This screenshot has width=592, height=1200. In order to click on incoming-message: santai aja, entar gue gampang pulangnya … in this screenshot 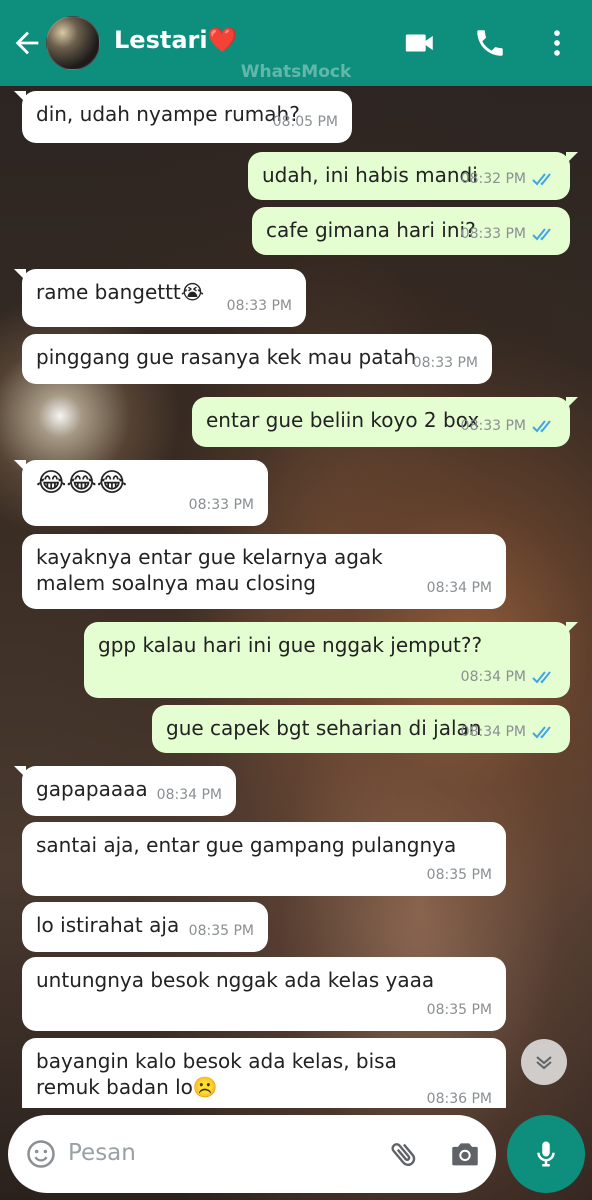, I will do `click(264, 859)`.